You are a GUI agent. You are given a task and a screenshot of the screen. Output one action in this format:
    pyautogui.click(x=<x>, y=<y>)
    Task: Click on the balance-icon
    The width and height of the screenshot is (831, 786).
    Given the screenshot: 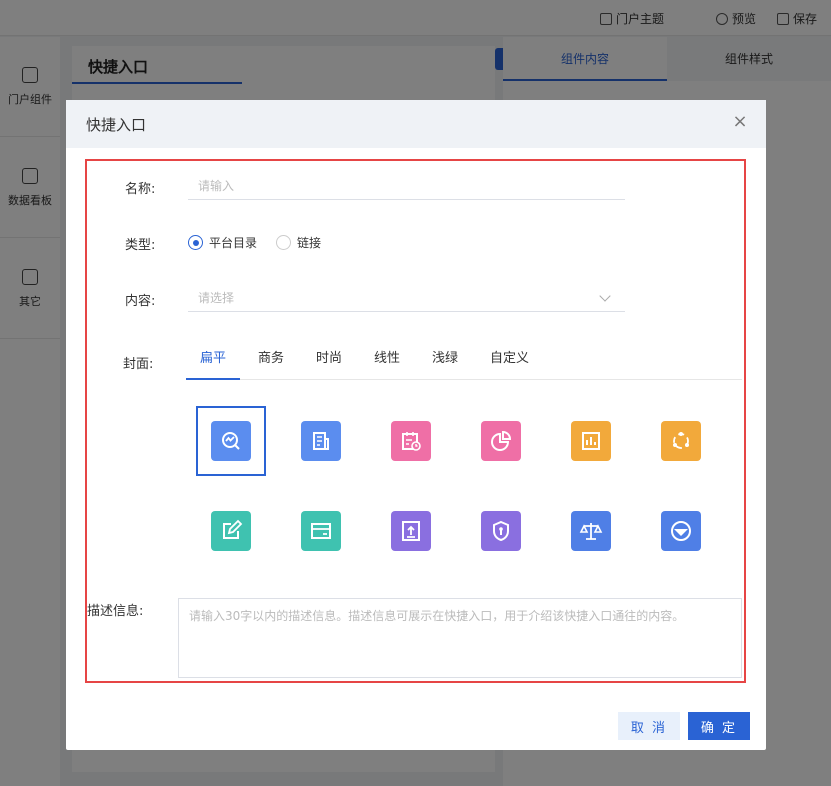 What is the action you would take?
    pyautogui.click(x=591, y=531)
    